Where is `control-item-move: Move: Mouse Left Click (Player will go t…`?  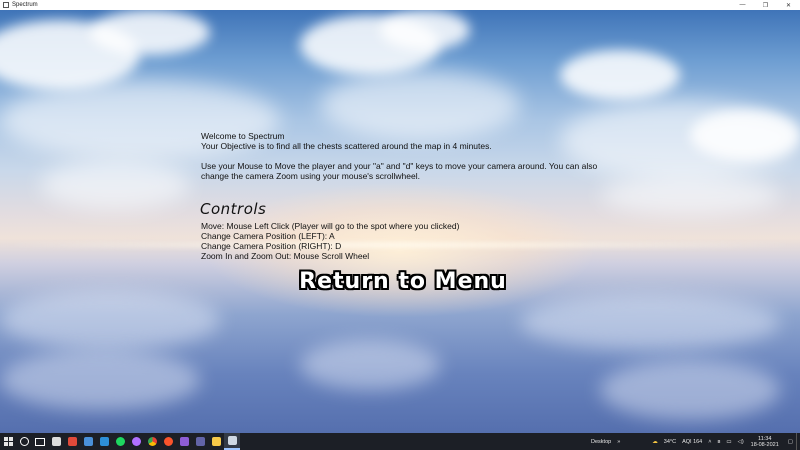
control-item-move: Move: Mouse Left Click (Player will go t… is located at coordinates (330, 226).